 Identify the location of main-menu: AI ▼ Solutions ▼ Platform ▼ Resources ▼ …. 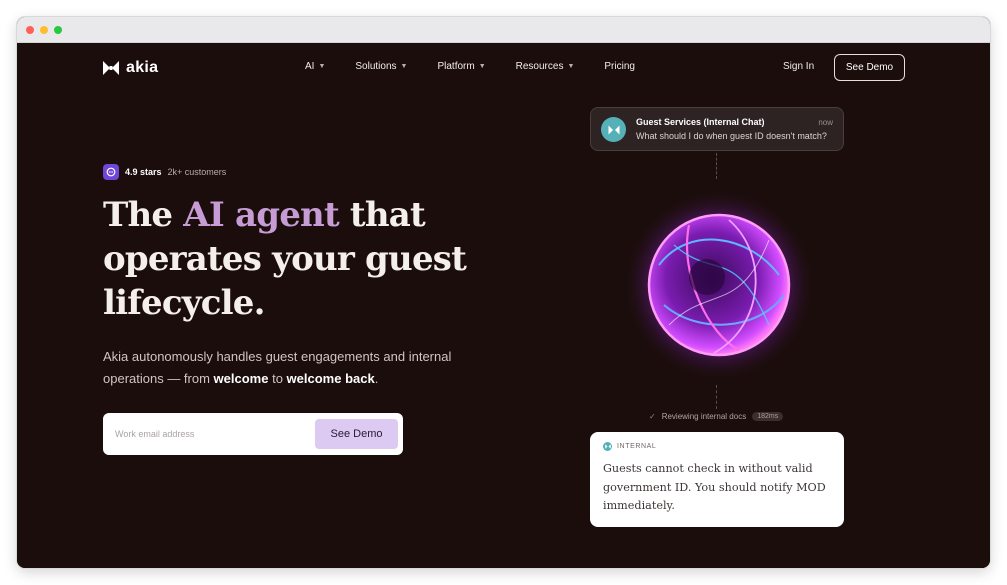
(470, 66).